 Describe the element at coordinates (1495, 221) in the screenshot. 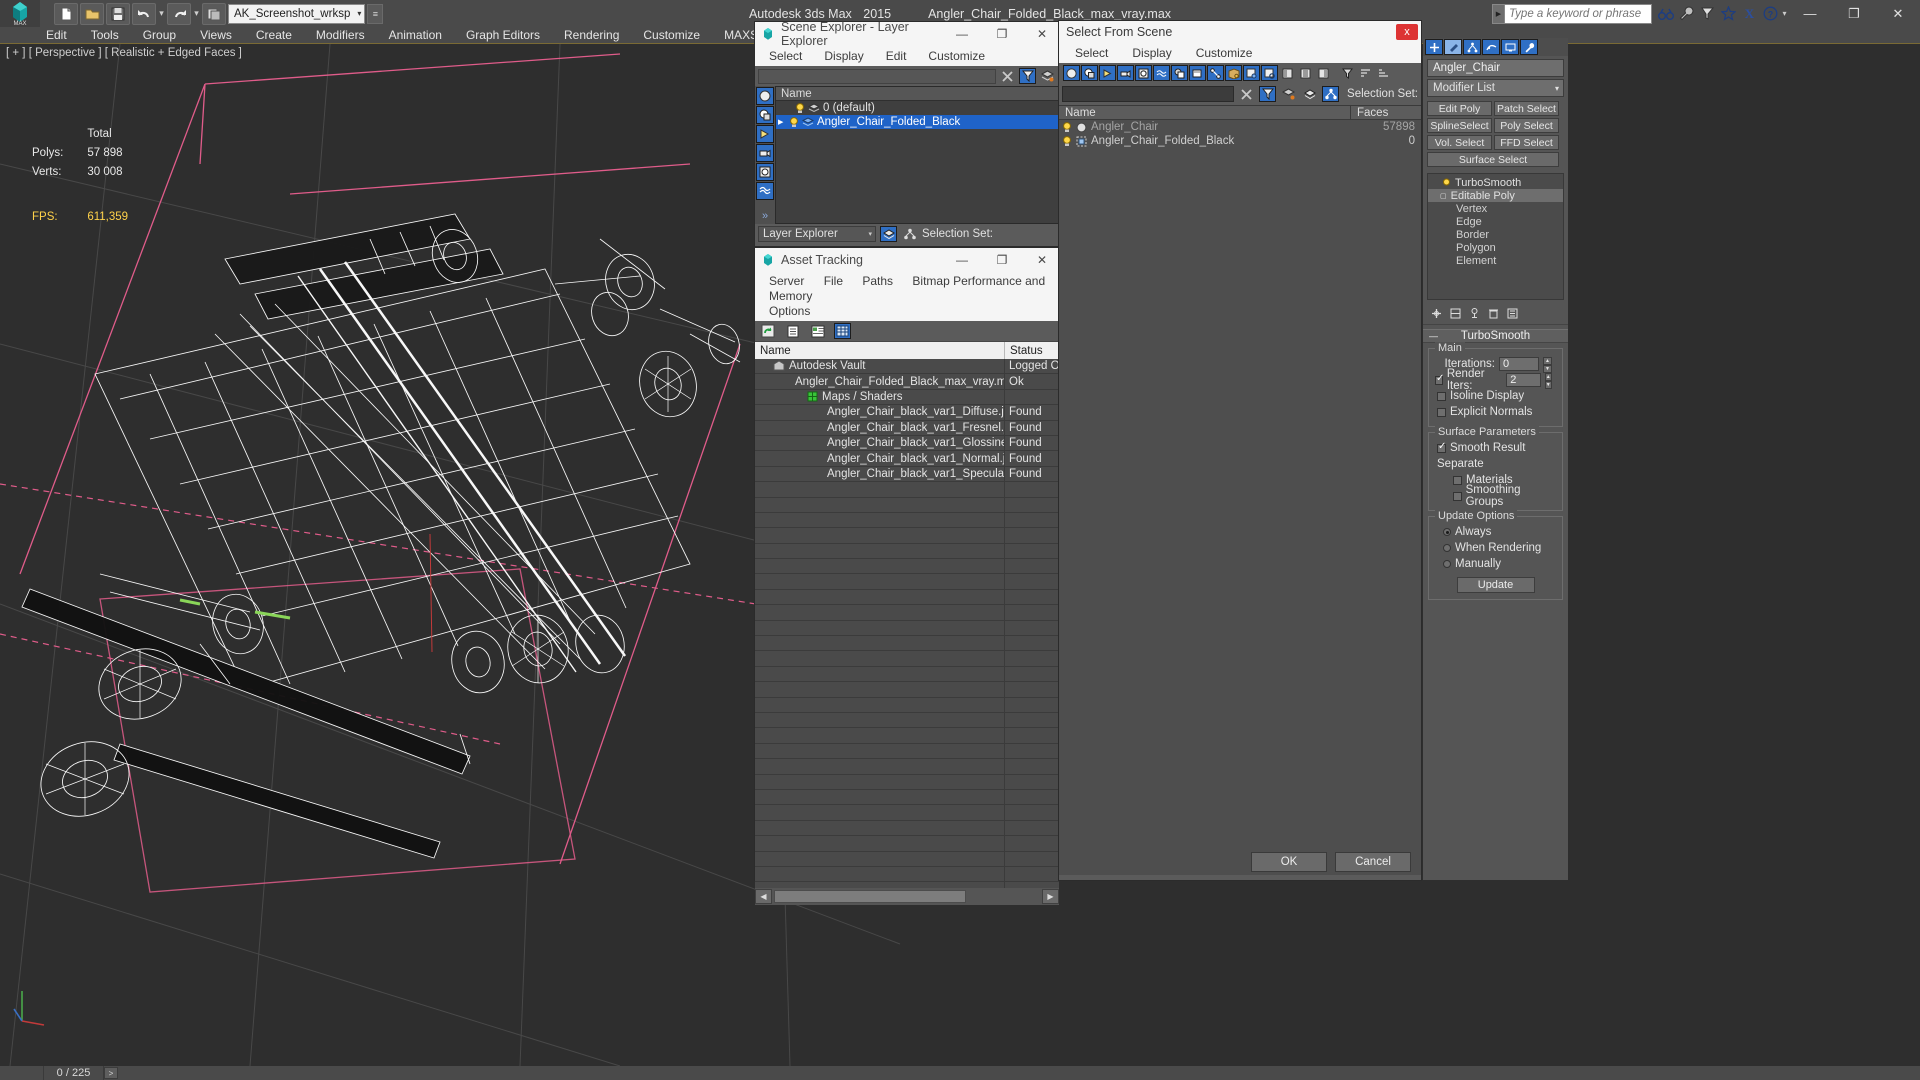

I see `stack-sublevel-edge: Edge` at that location.